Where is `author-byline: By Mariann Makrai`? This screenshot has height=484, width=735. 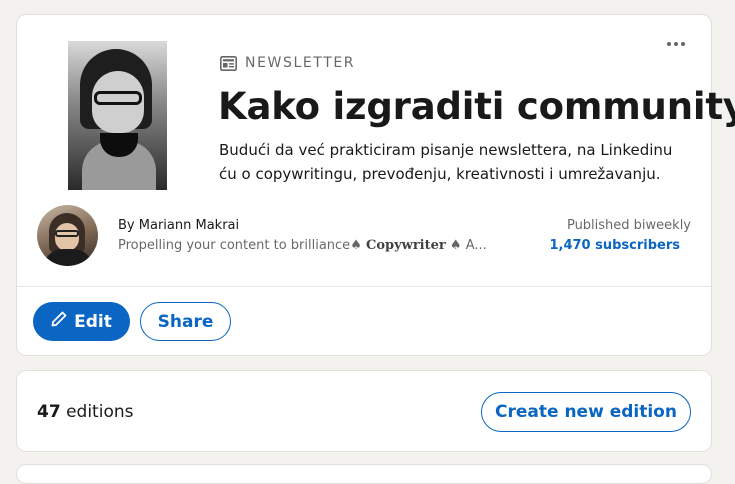 author-byline: By Mariann Makrai is located at coordinates (178, 225).